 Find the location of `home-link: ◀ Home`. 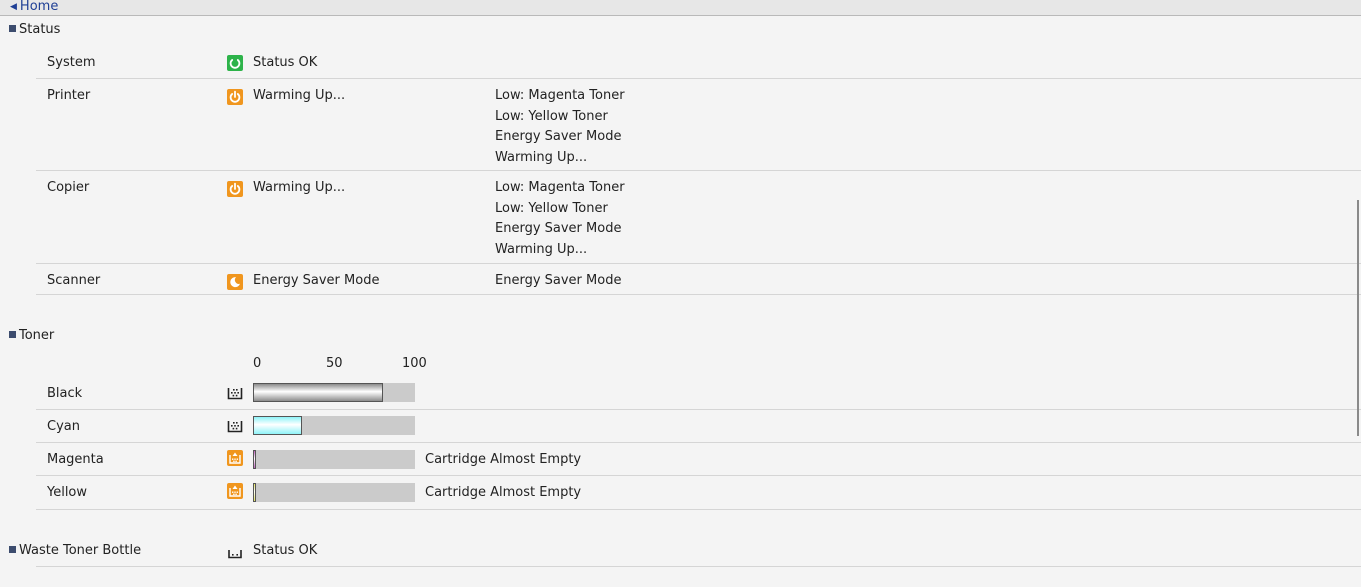

home-link: ◀ Home is located at coordinates (34, 7).